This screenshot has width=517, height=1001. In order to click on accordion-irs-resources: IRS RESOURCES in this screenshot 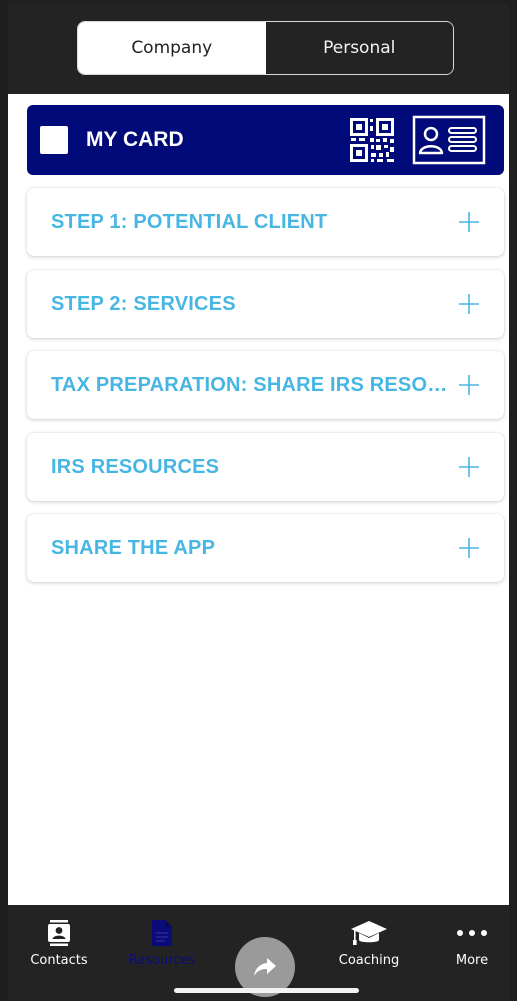, I will do `click(265, 467)`.